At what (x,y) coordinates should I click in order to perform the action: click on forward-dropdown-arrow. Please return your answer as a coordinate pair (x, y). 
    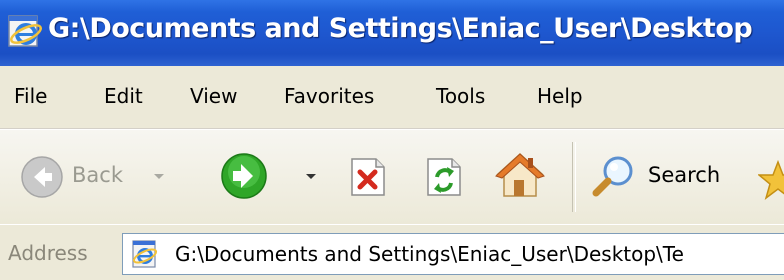
    Looking at the image, I should click on (311, 176).